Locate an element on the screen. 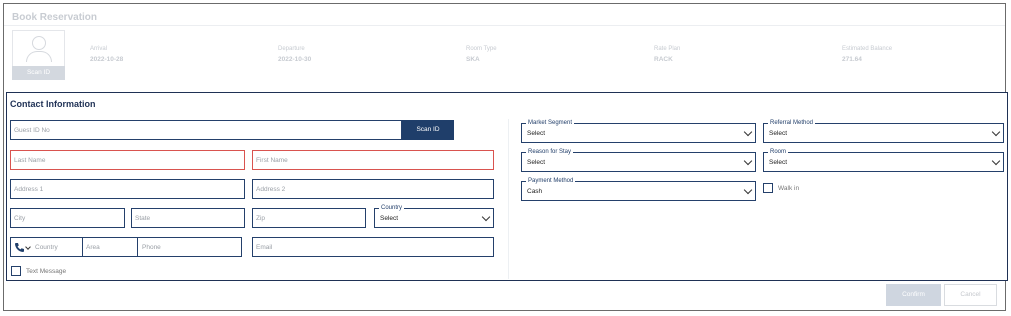  referral-method-select: Referral Method Select is located at coordinates (883, 131).